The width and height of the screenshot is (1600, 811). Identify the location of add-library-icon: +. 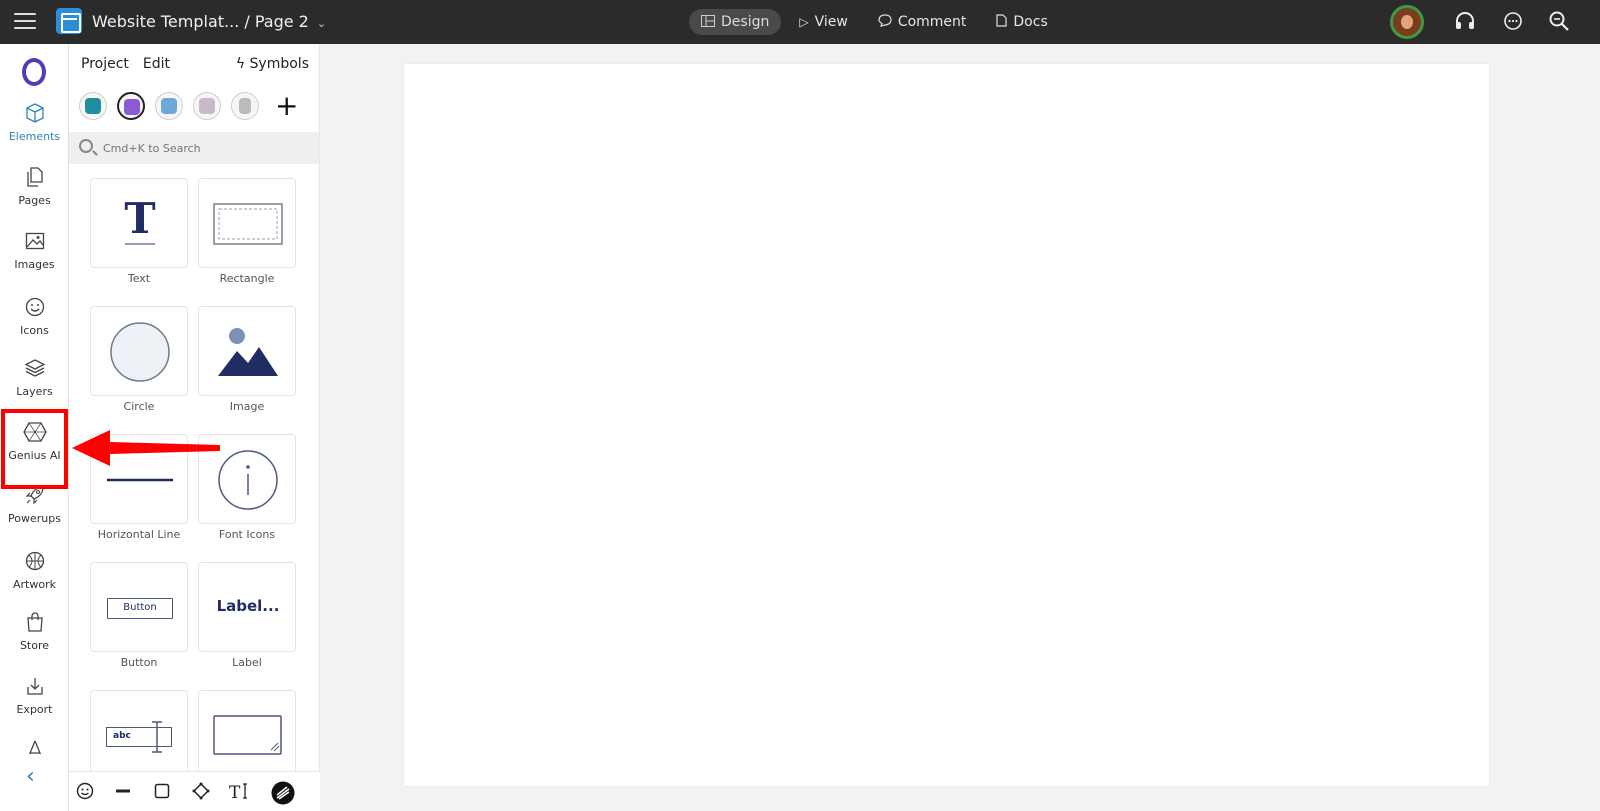
(286, 106).